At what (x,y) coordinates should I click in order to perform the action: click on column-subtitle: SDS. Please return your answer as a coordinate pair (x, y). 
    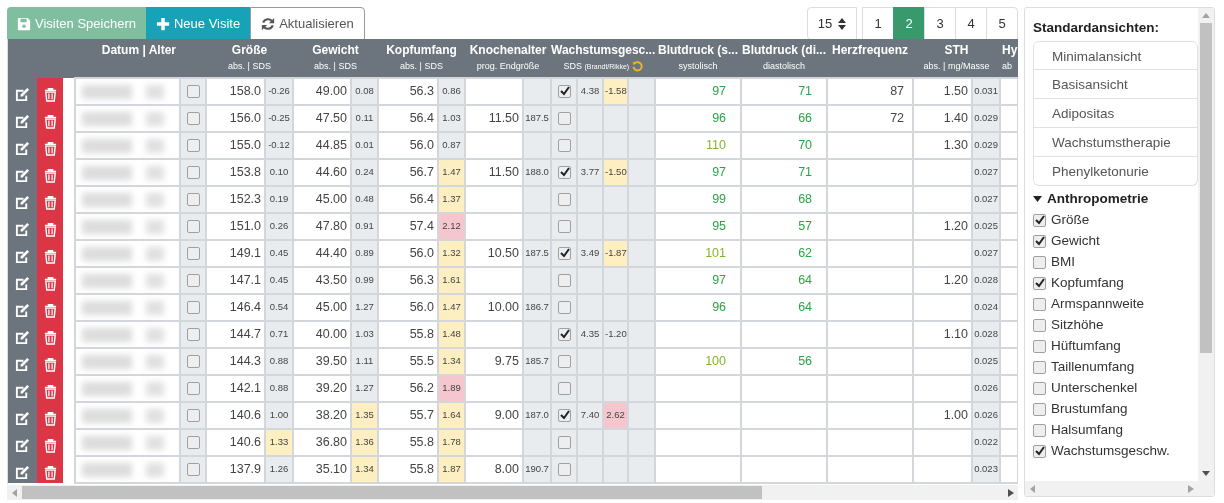
    Looking at the image, I should click on (572, 66).